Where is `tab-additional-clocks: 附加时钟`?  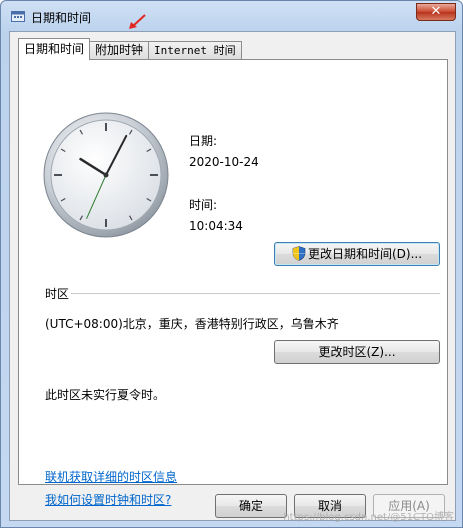
tab-additional-clocks: 附加时钟 is located at coordinates (119, 50).